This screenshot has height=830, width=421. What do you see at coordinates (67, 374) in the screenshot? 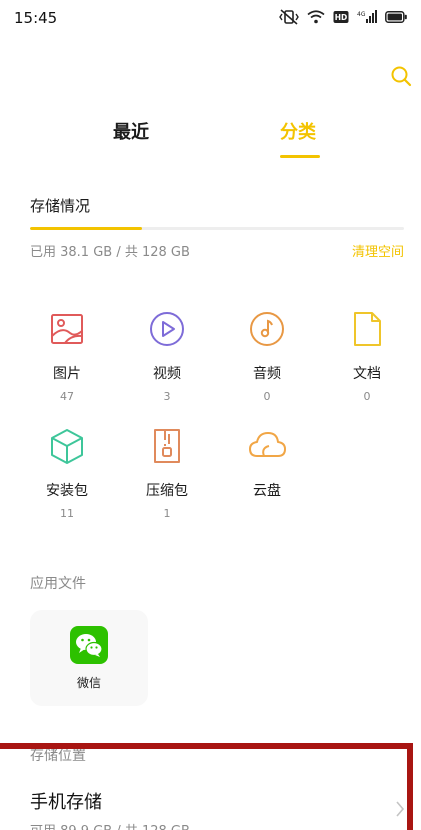
I see `category-label: 图片` at bounding box center [67, 374].